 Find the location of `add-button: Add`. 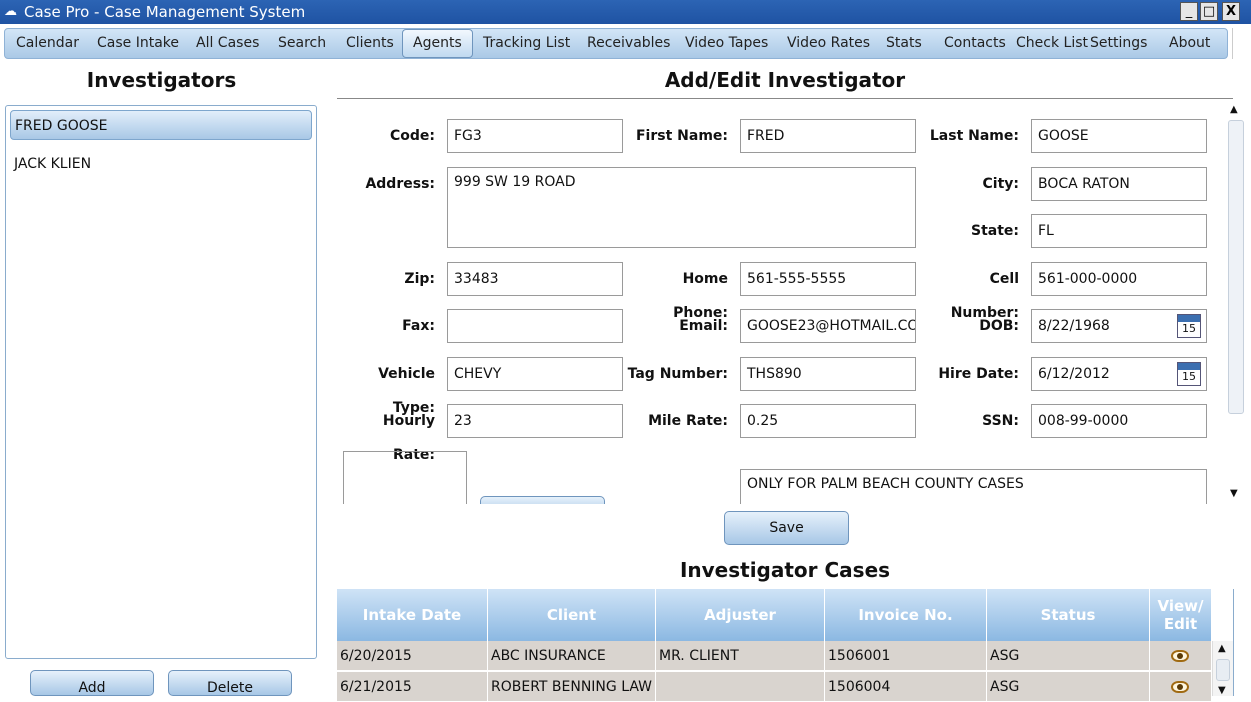

add-button: Add is located at coordinates (92, 683).